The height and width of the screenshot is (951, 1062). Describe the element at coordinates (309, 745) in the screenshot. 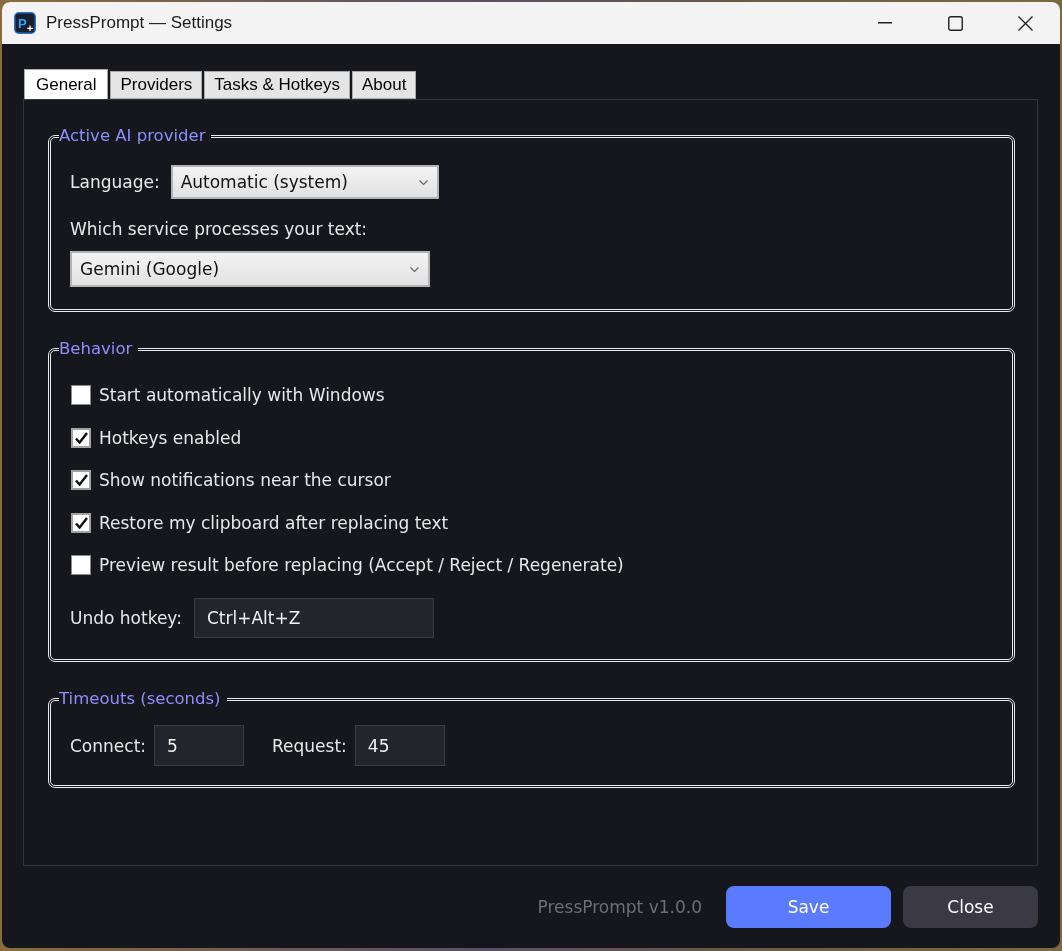

I see `field-label: Request:` at that location.